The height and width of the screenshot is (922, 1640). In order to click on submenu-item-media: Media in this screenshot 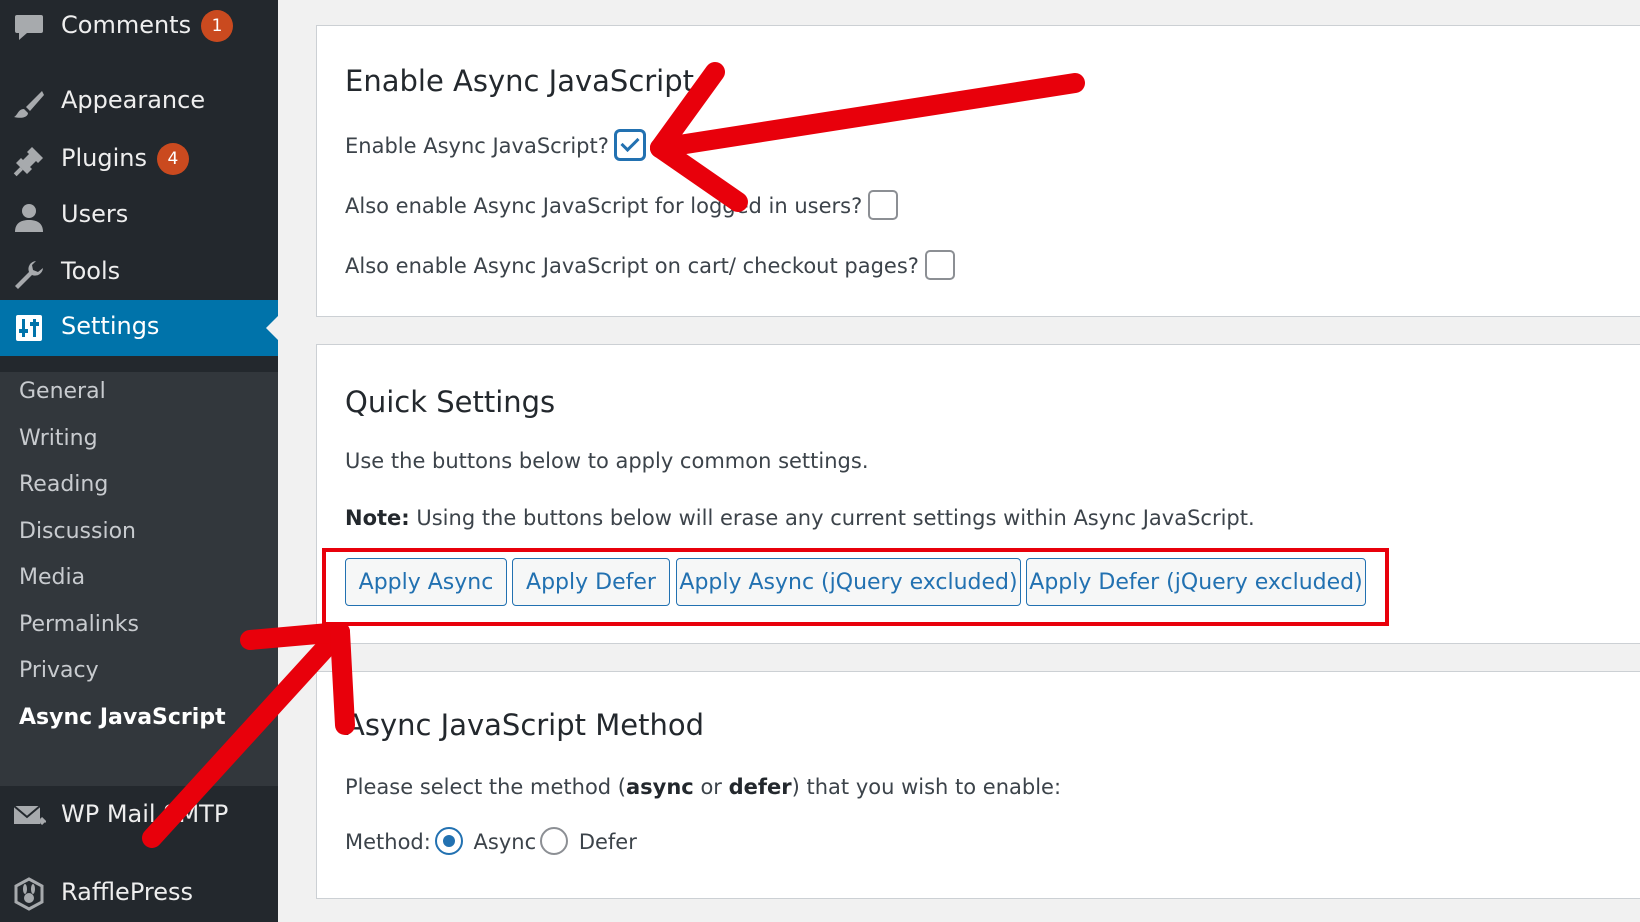, I will do `click(52, 577)`.